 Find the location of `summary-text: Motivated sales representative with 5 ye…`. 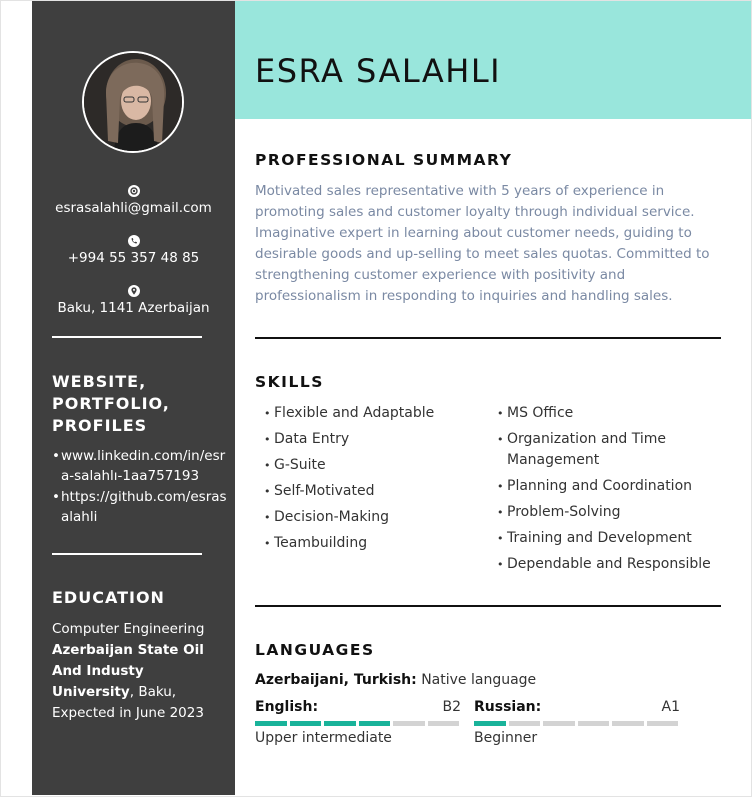

summary-text: Motivated sales representative with 5 ye… is located at coordinates (482, 243).